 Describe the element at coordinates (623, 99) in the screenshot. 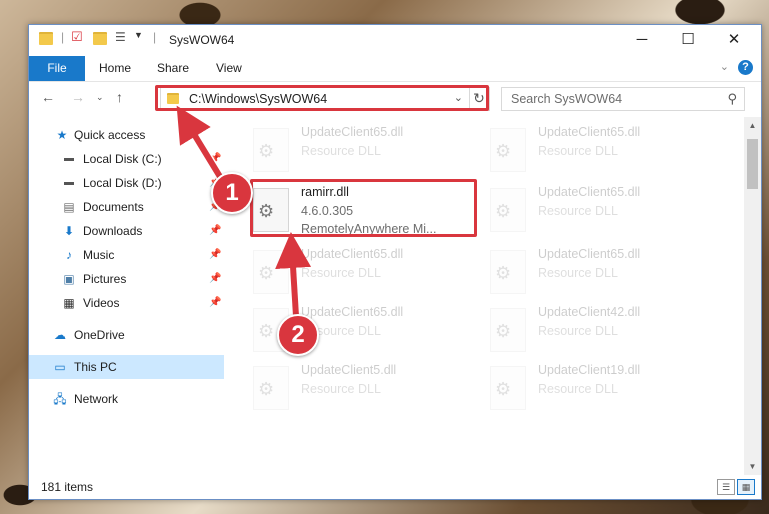

I see `search-input: Search SysWOW64 ⚲` at that location.